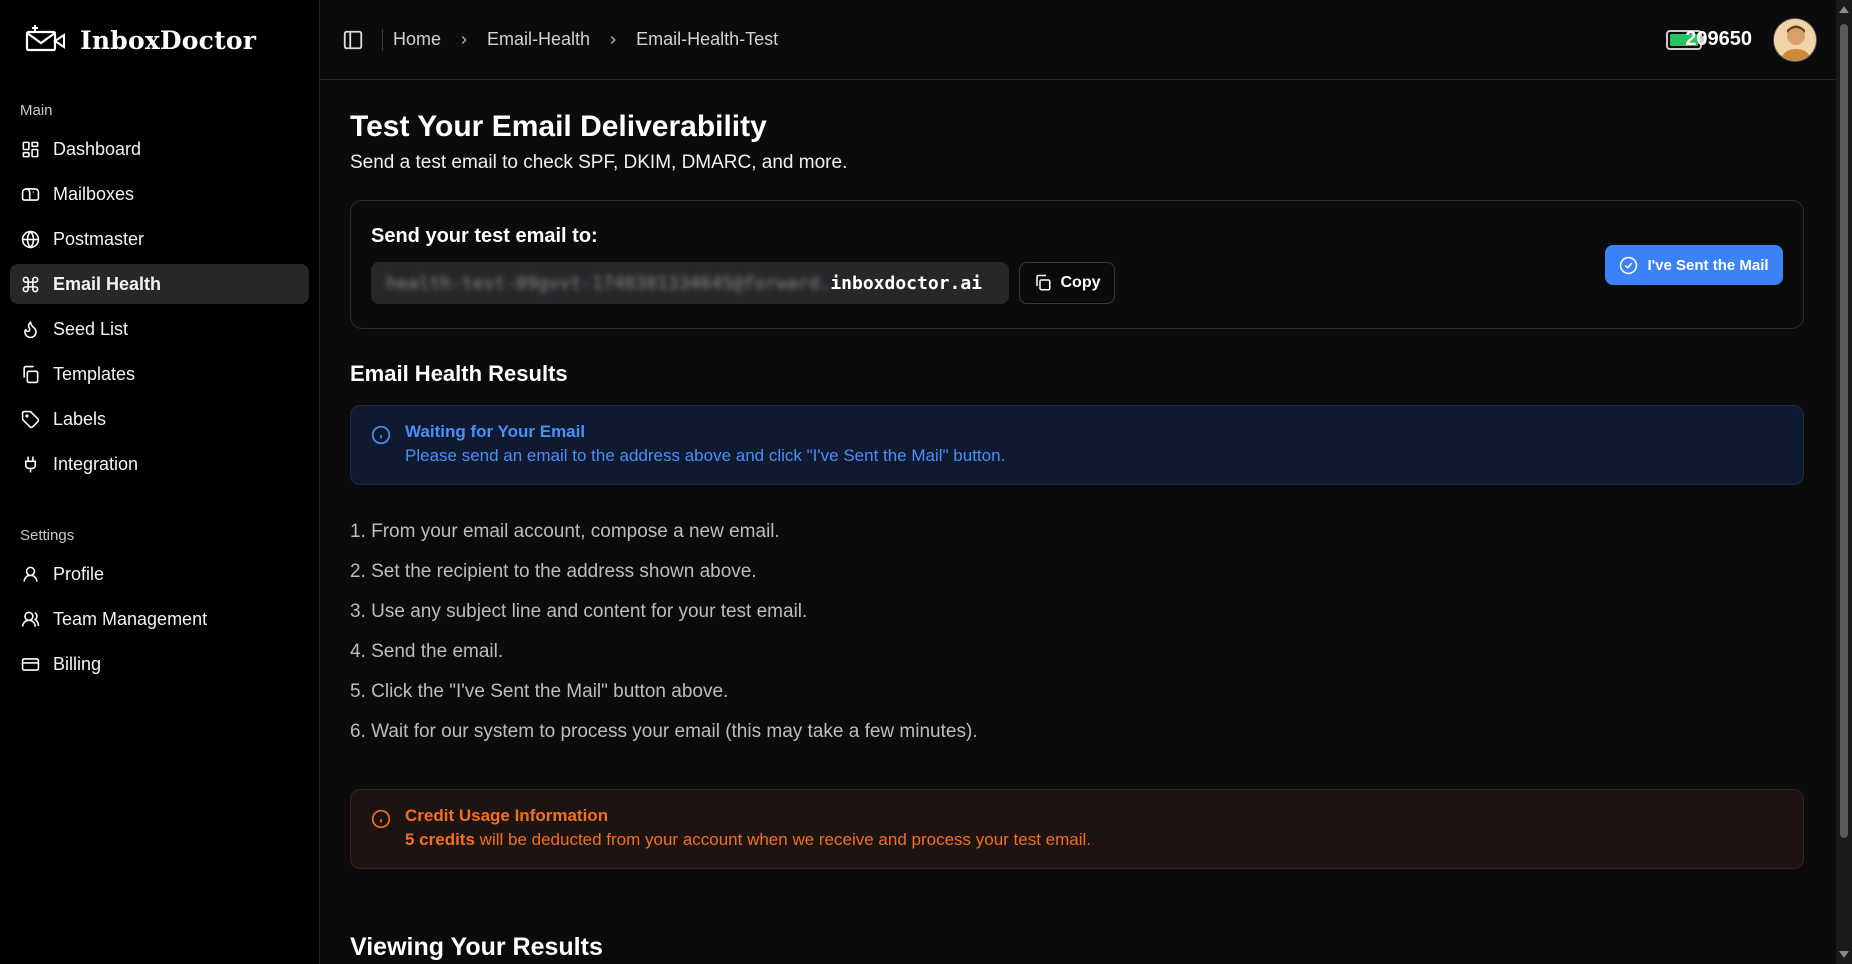  I want to click on sidebar-item-label: Templates, so click(94, 373).